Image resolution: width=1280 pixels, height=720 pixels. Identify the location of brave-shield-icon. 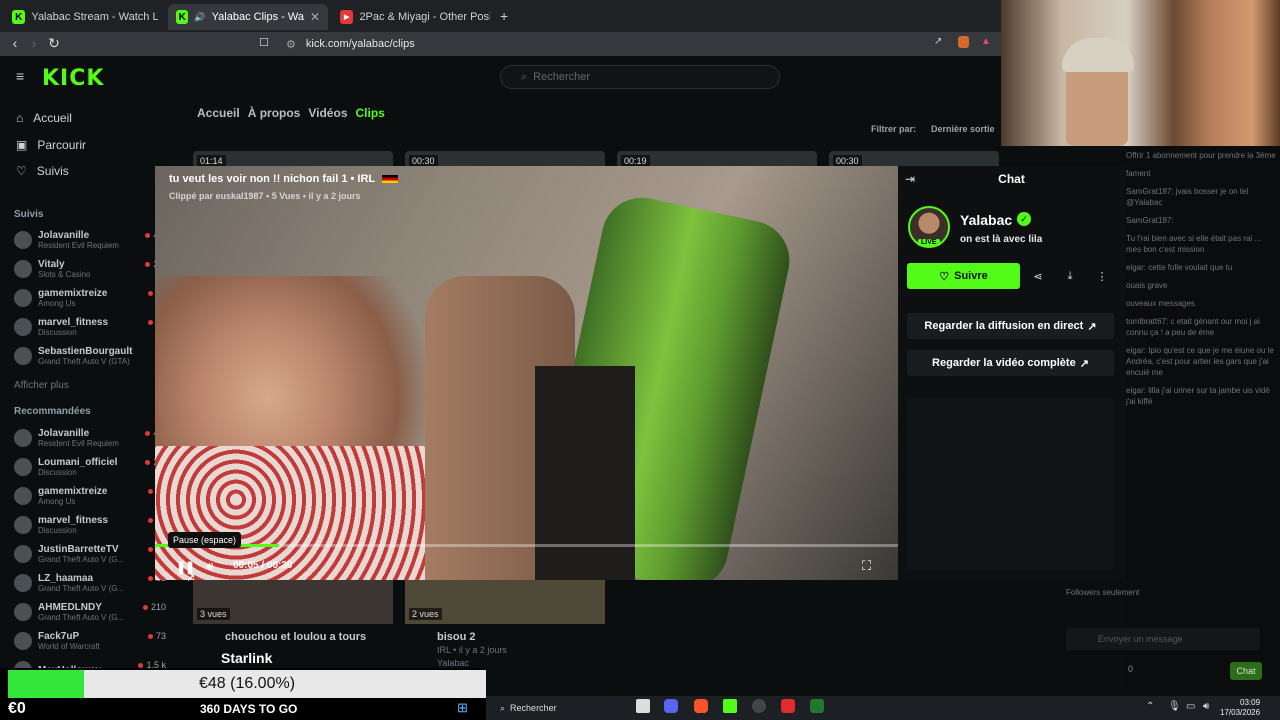
(963, 42).